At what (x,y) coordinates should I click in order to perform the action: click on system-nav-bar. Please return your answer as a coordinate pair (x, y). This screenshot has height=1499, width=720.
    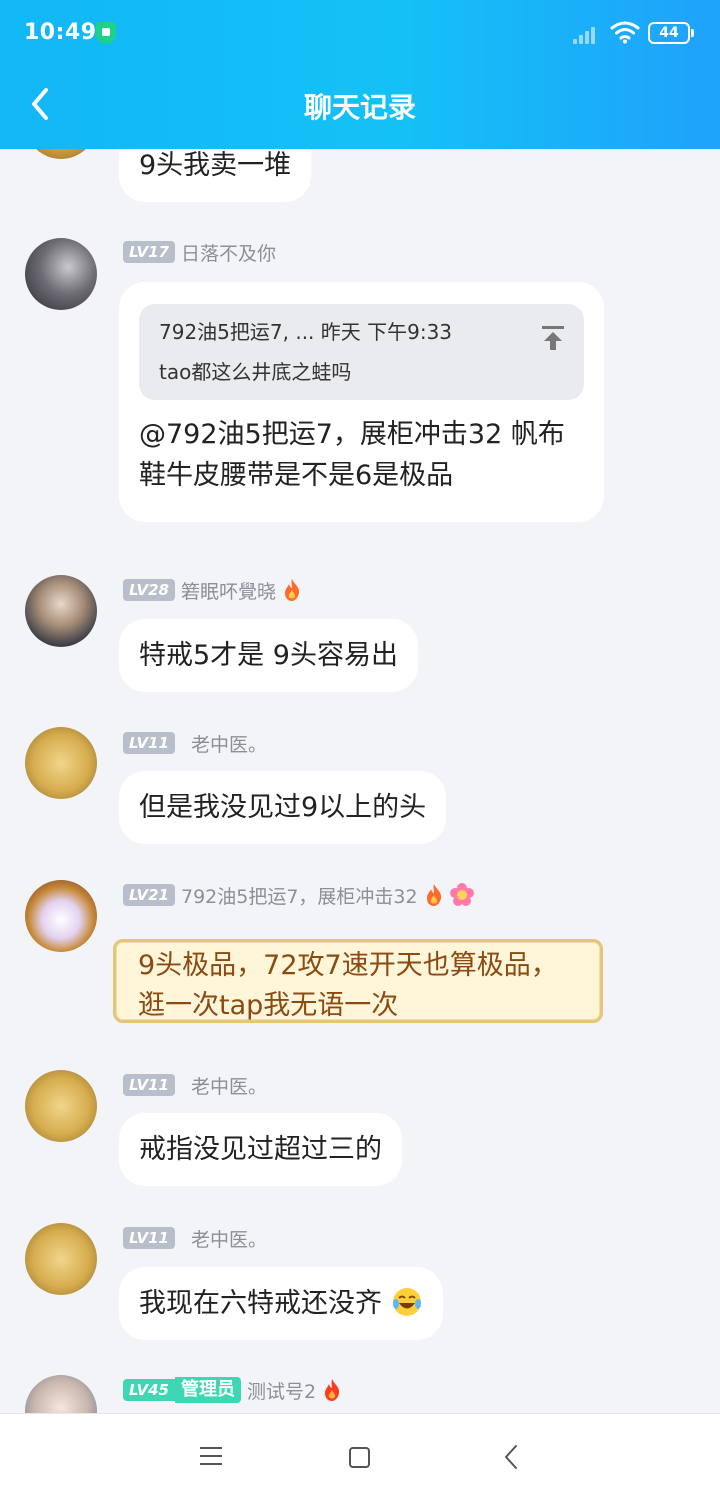
    Looking at the image, I should click on (360, 1456).